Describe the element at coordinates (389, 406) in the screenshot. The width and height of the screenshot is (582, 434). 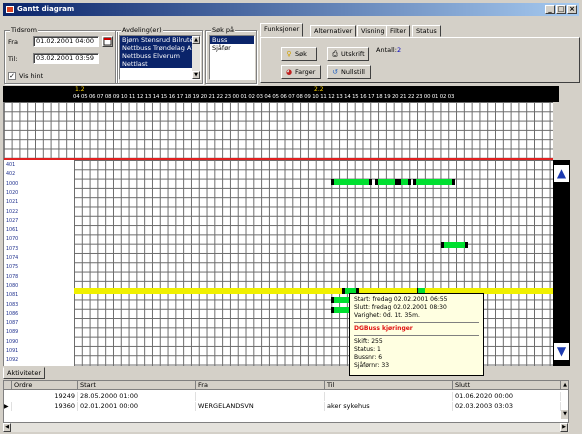
I see `cell-til: aker sykehus` at that location.